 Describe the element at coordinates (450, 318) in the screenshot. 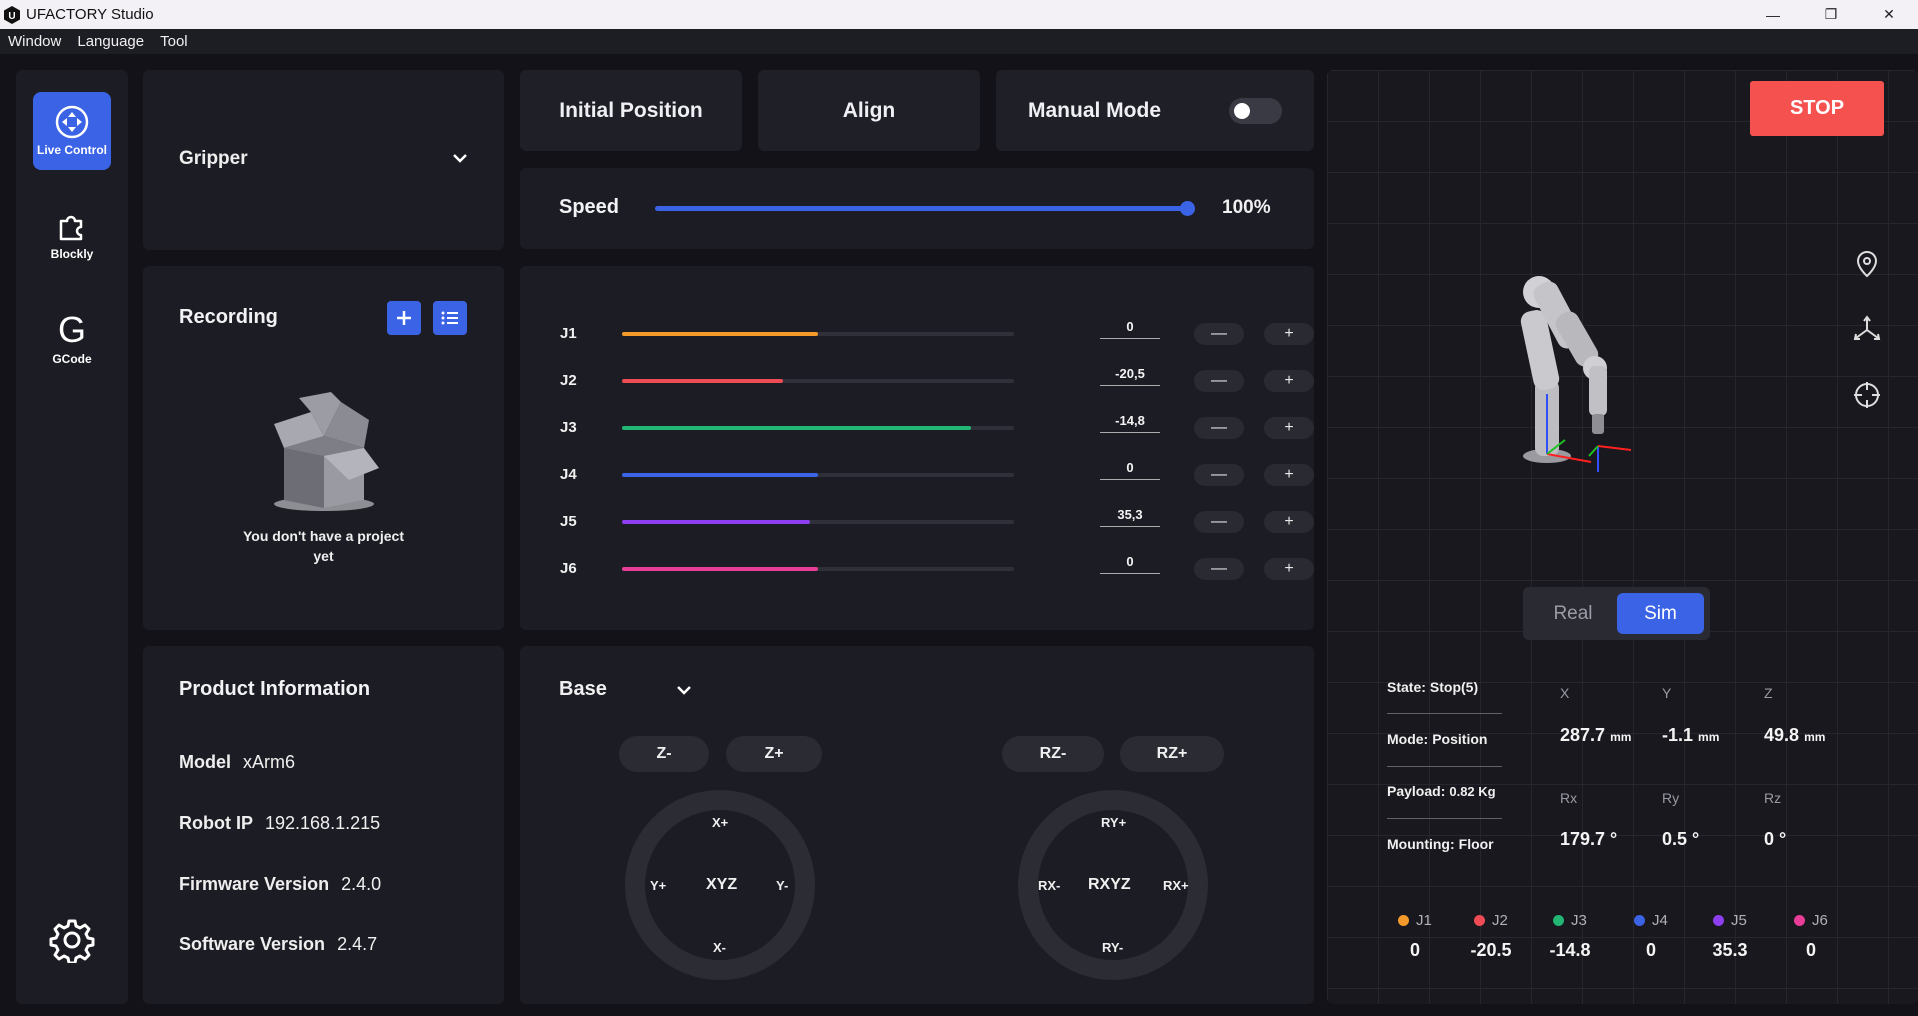

I see `recording-list-button` at that location.